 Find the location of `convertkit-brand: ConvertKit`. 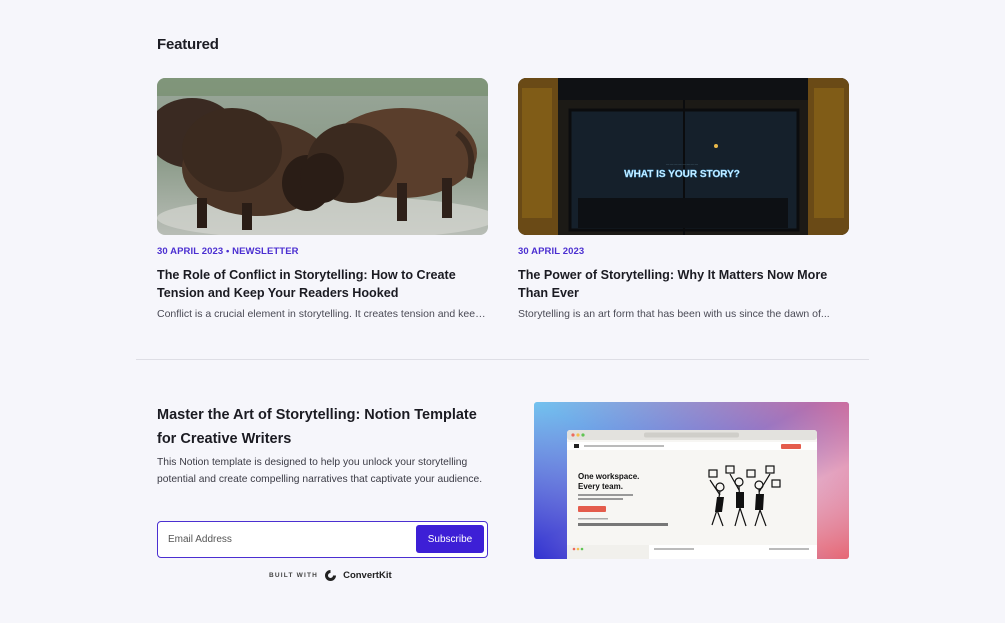

convertkit-brand: ConvertKit is located at coordinates (367, 575).